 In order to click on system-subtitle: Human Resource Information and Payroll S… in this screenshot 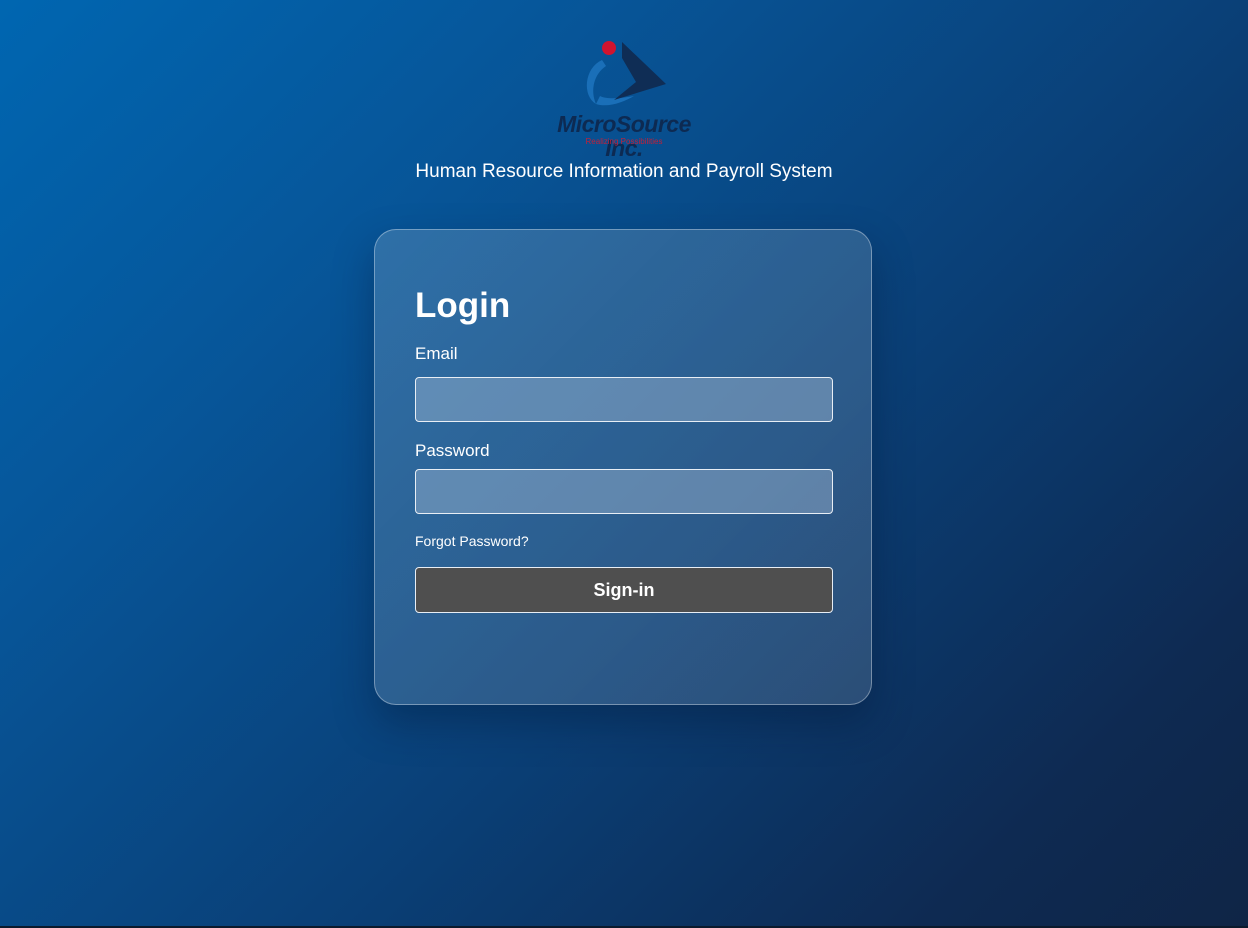, I will do `click(624, 171)`.